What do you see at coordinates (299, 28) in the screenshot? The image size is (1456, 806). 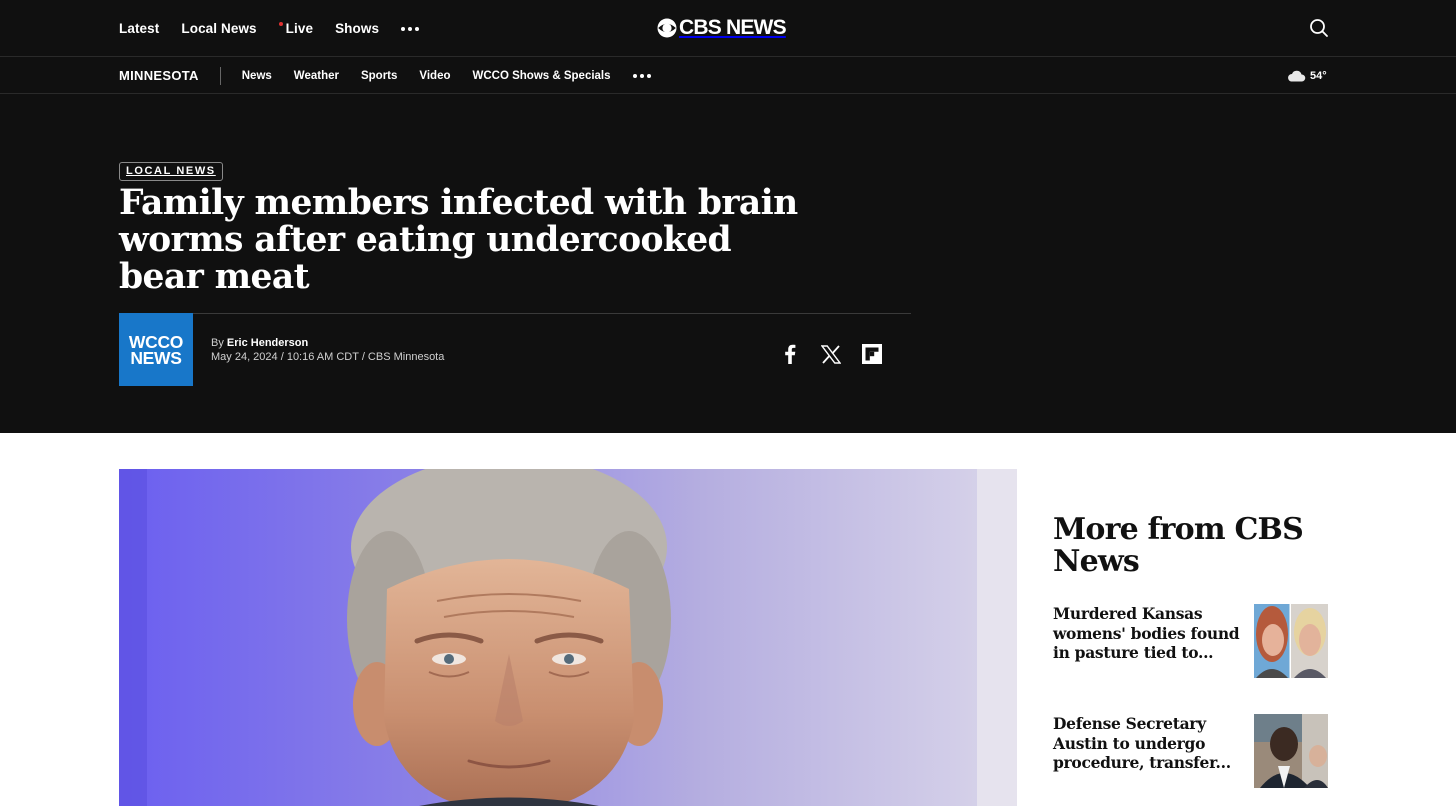 I see `nav-live-label: Live` at bounding box center [299, 28].